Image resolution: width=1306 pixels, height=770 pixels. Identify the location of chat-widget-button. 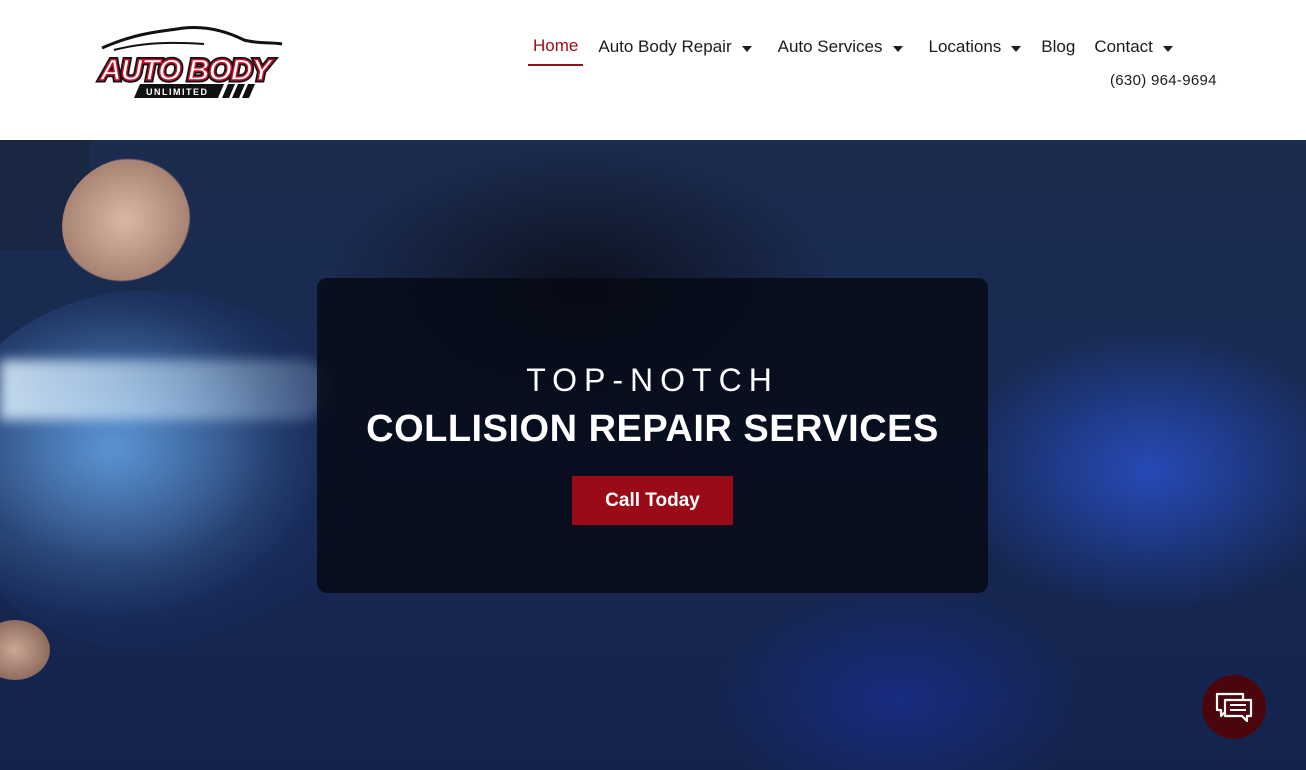
(1234, 707).